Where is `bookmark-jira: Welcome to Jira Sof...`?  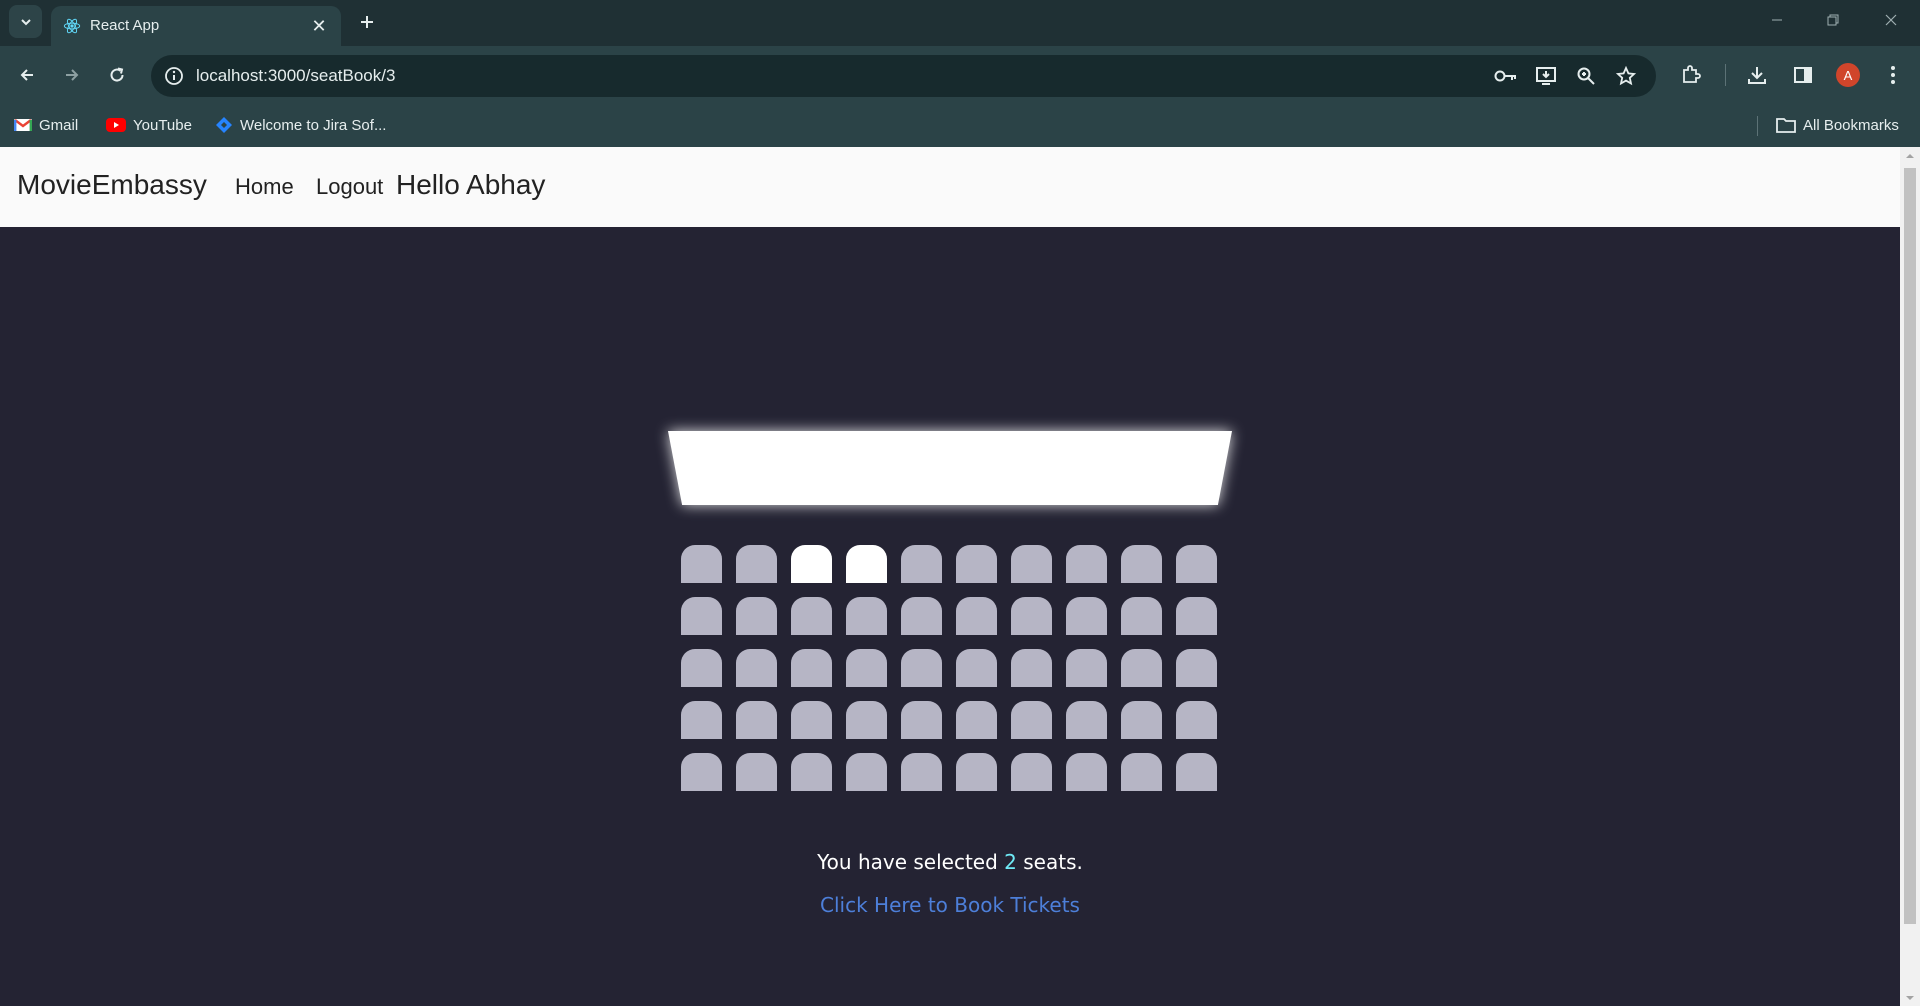
bookmark-jira: Welcome to Jira Sof... is located at coordinates (300, 125).